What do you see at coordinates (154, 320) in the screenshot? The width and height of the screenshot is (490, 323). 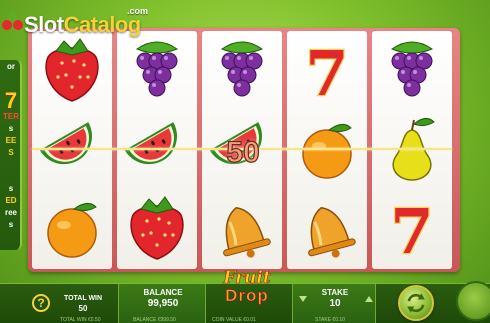 I see `balance-currency: BALANCE €999.50` at bounding box center [154, 320].